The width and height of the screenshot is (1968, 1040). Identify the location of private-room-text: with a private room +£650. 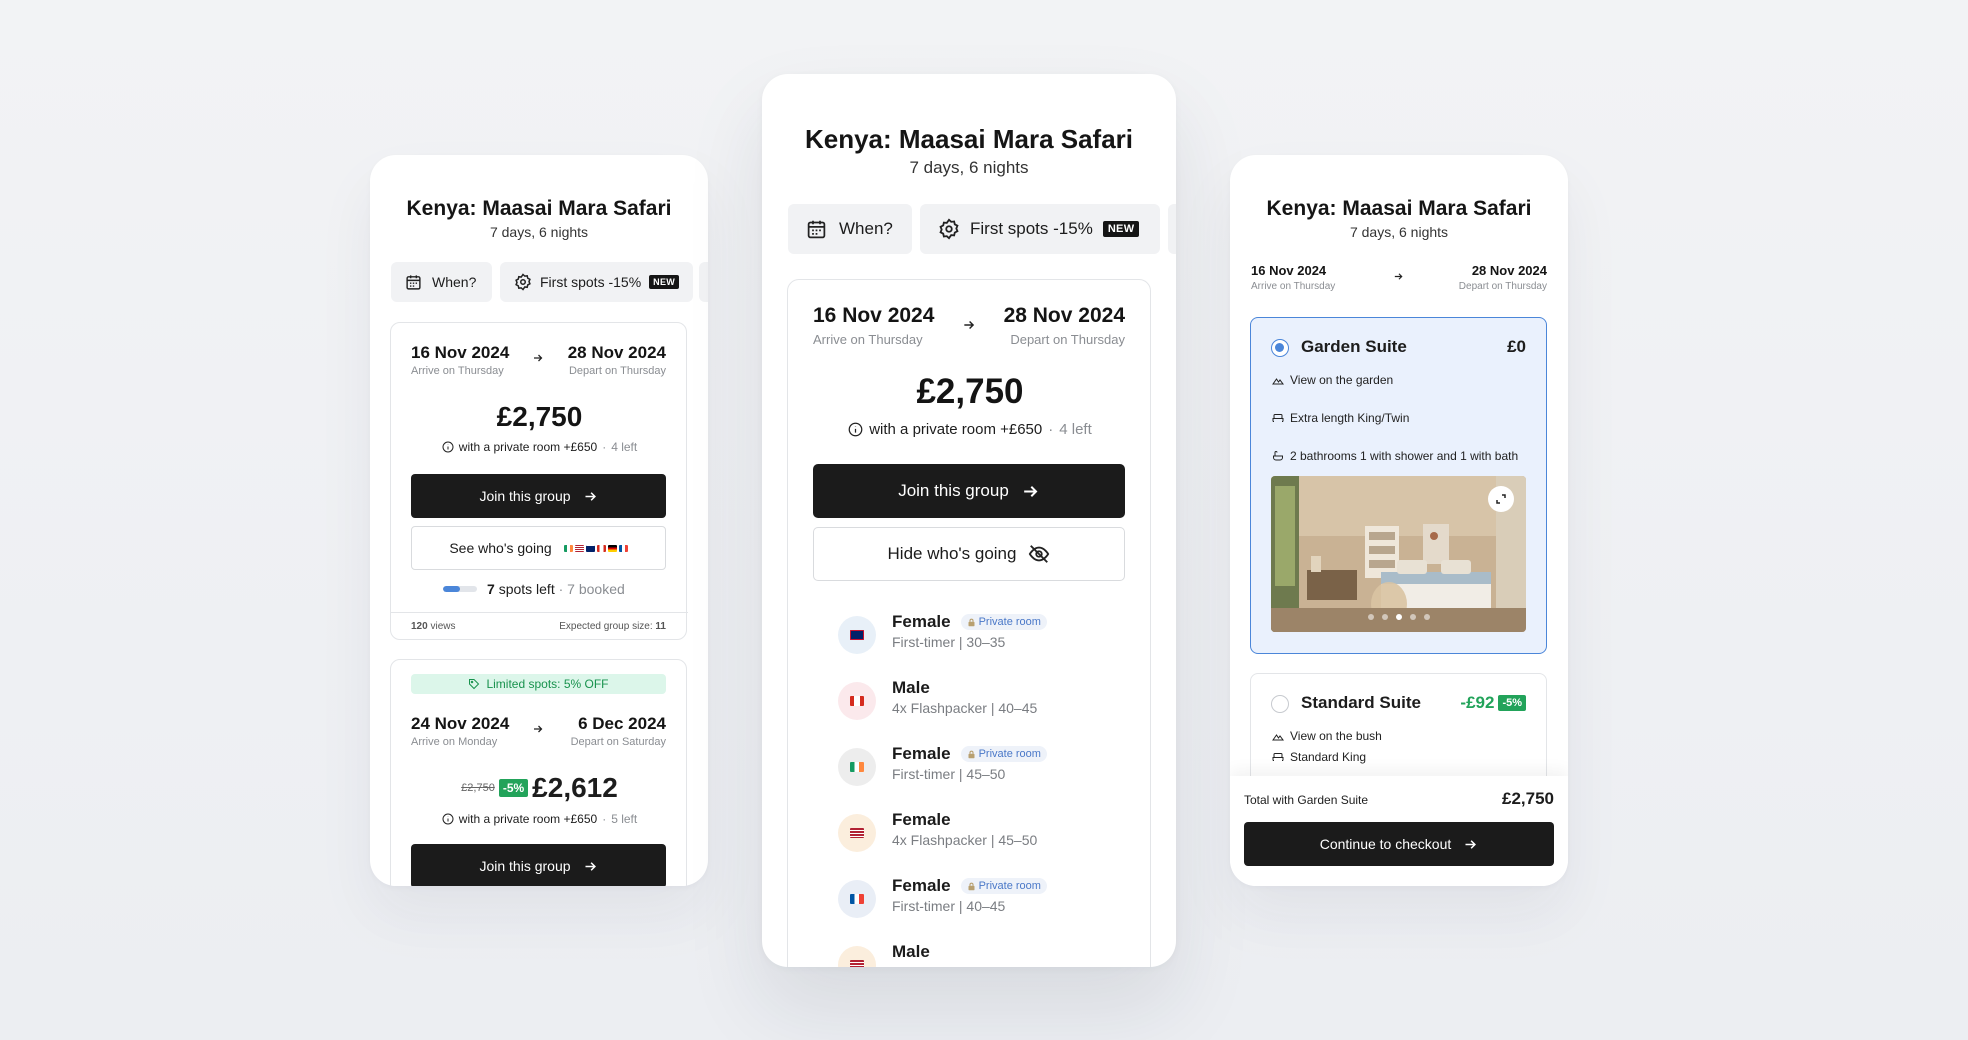
(956, 429).